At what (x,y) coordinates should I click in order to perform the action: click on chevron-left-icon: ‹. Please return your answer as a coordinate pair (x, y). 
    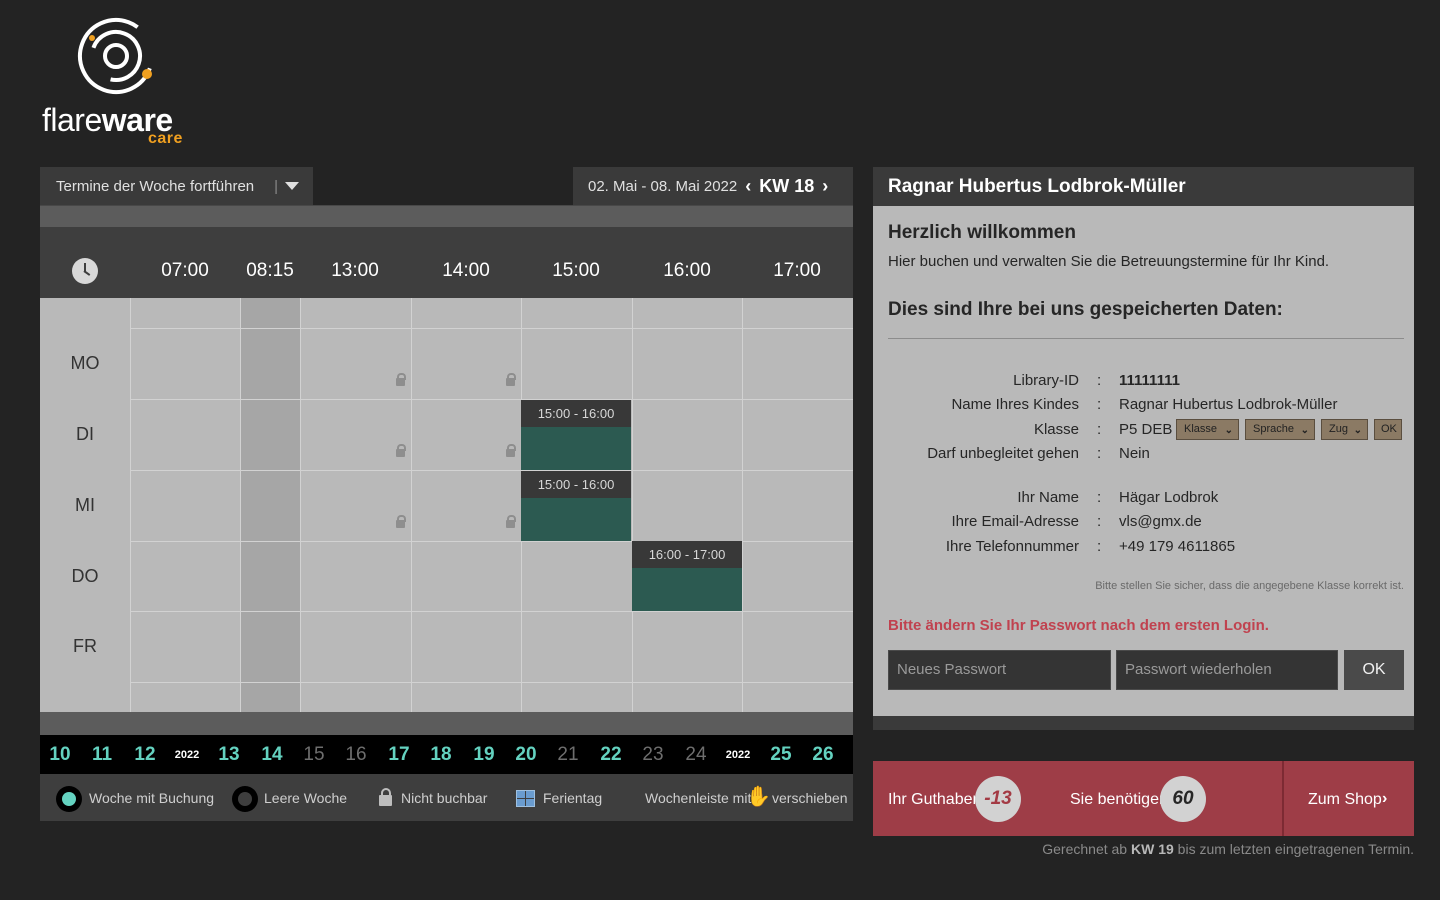
    Looking at the image, I should click on (748, 186).